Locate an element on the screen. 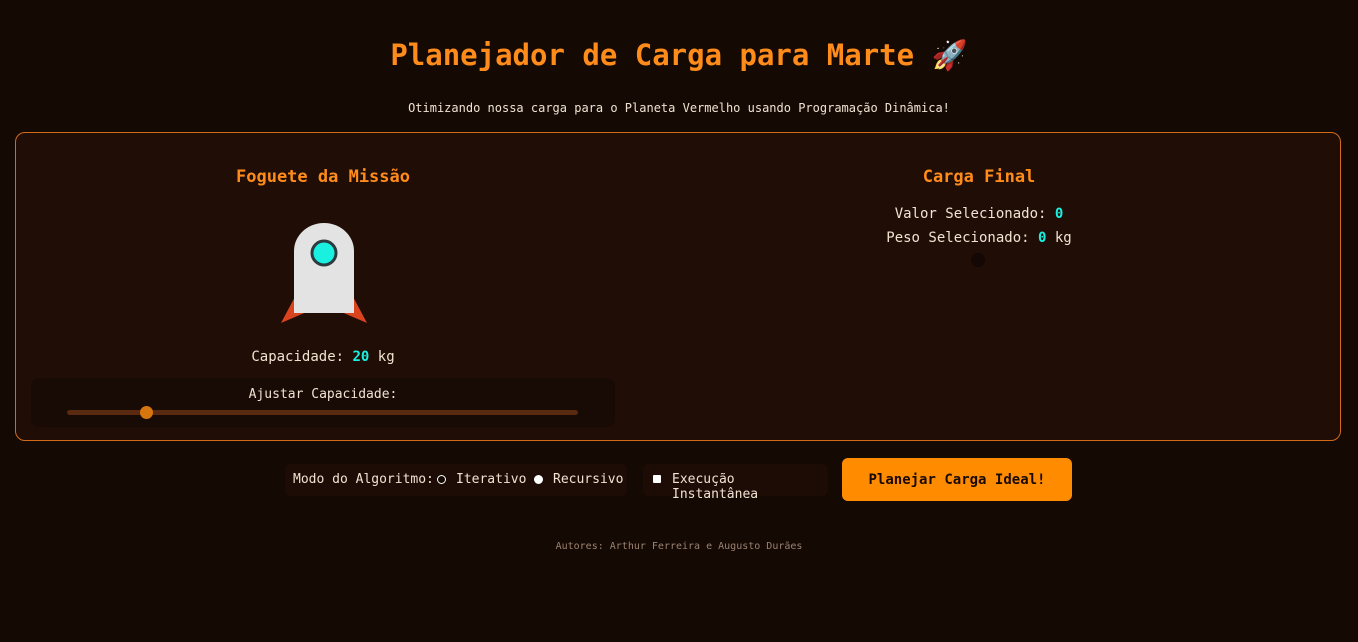  page-title-text: Planejador de Carga para Marte is located at coordinates (652, 55).